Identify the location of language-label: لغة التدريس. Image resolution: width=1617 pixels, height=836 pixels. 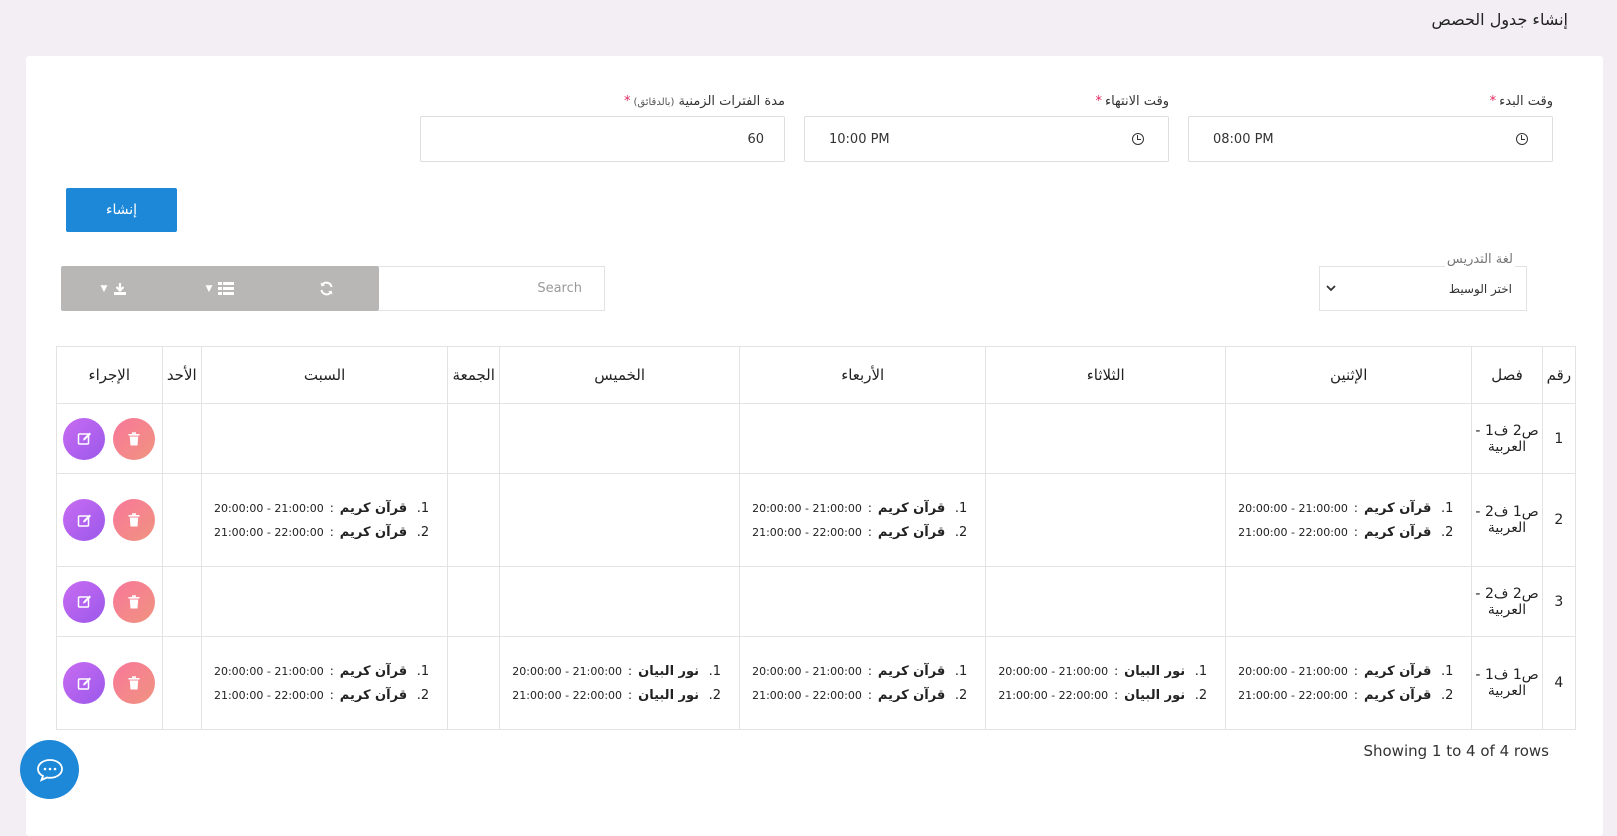
(1479, 259).